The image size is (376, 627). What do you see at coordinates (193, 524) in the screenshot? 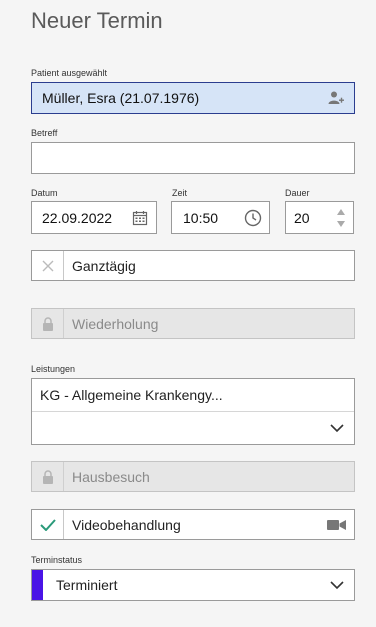
I see `videobehandlung-toggle: Videobehandlung` at bounding box center [193, 524].